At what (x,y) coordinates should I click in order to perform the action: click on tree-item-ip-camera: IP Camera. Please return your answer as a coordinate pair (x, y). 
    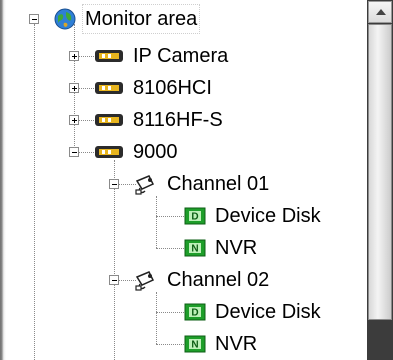
    Looking at the image, I should click on (162, 56).